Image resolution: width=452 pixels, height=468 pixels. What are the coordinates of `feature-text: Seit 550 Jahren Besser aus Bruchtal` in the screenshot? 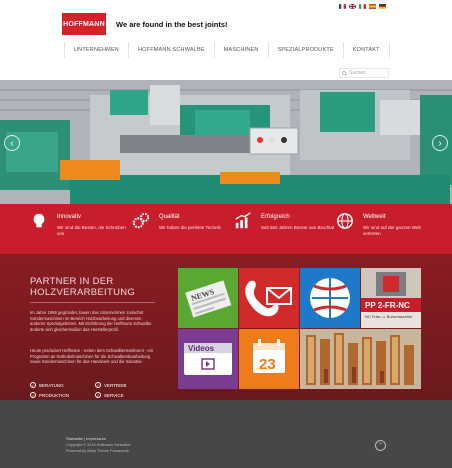 It's located at (298, 227).